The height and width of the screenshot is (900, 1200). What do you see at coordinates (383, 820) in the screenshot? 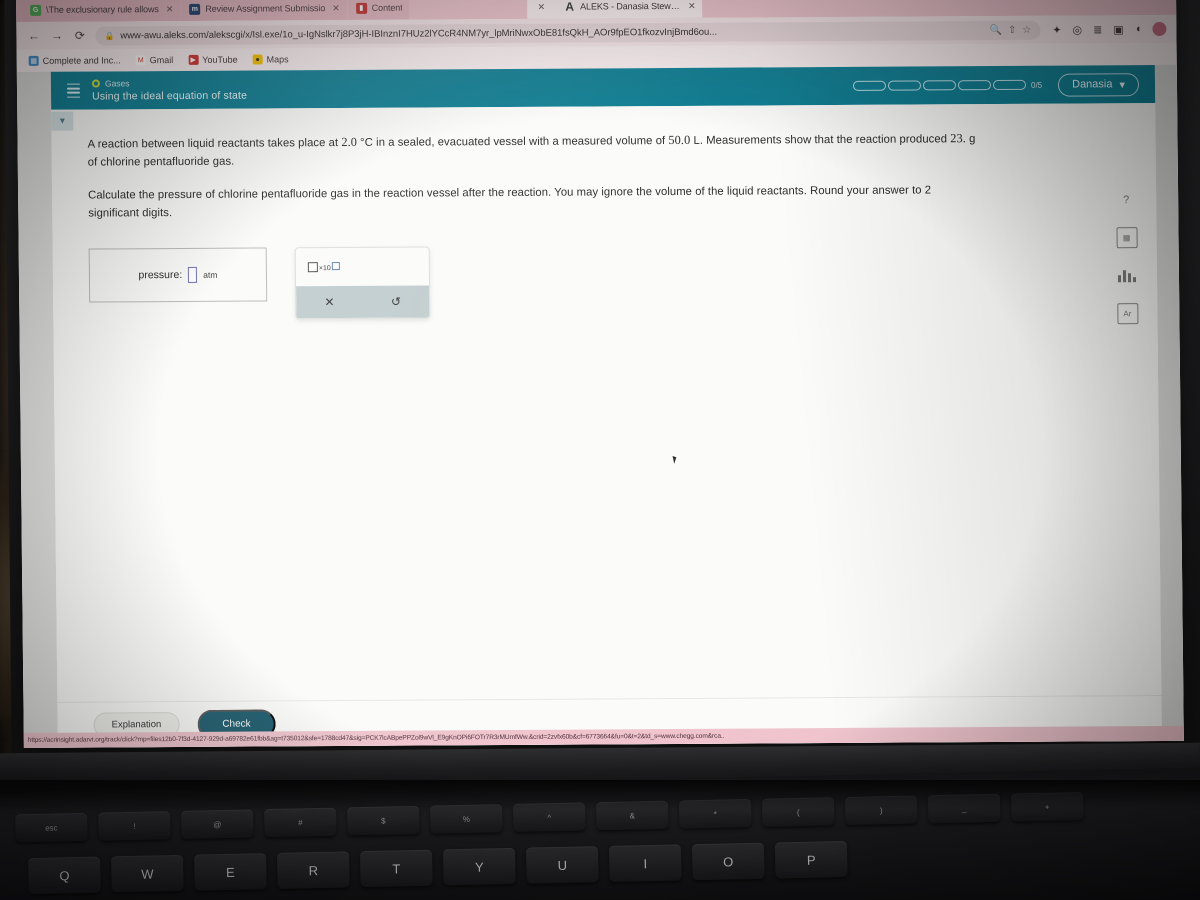
I see `key-4: $` at bounding box center [383, 820].